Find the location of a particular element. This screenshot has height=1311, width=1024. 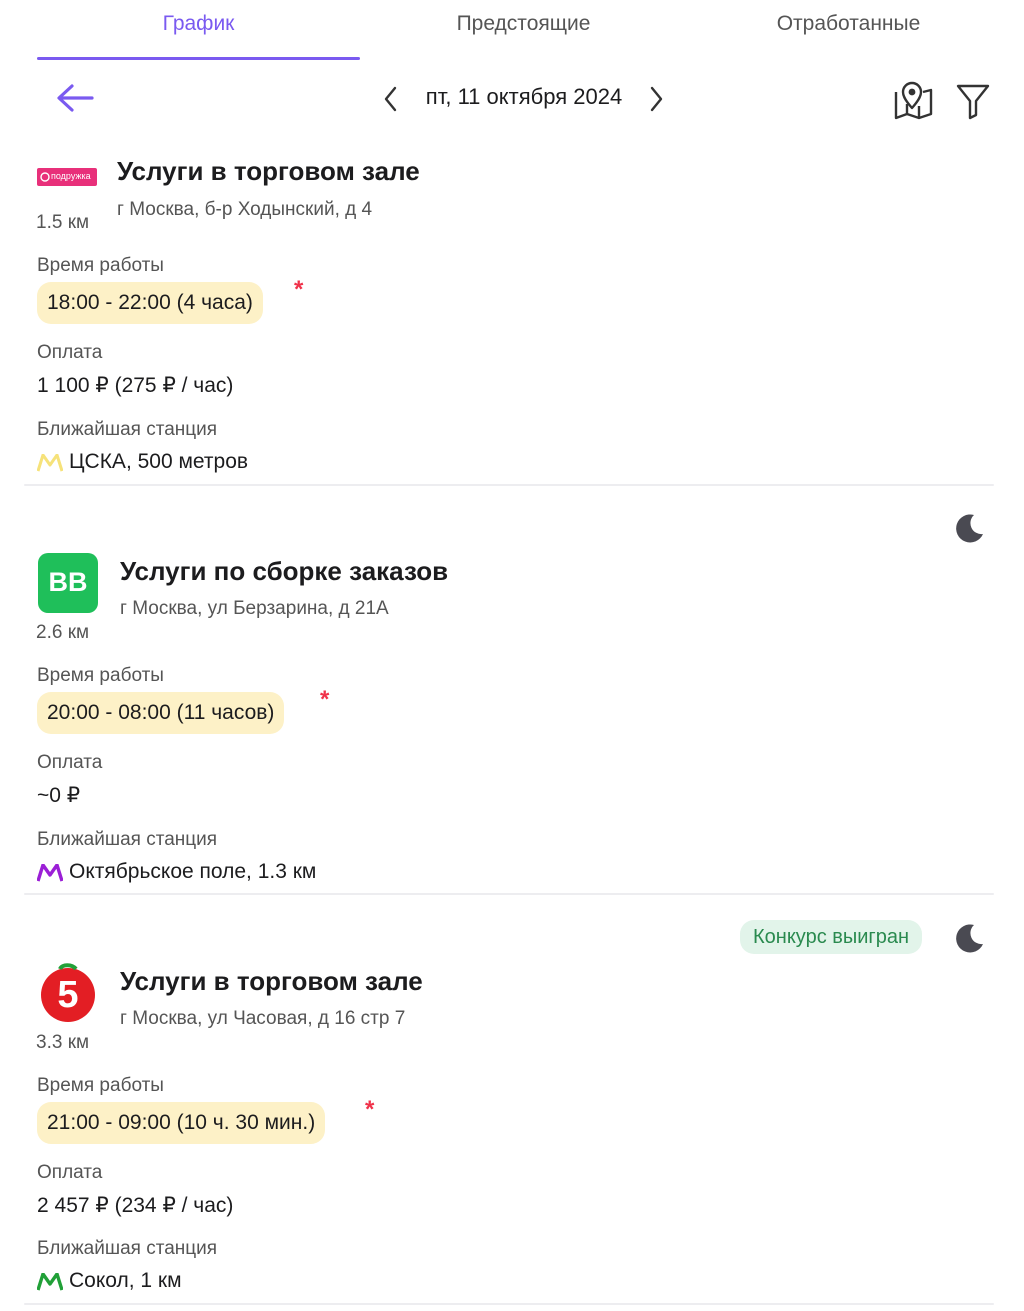

logo-text: ВВ is located at coordinates (68, 582).